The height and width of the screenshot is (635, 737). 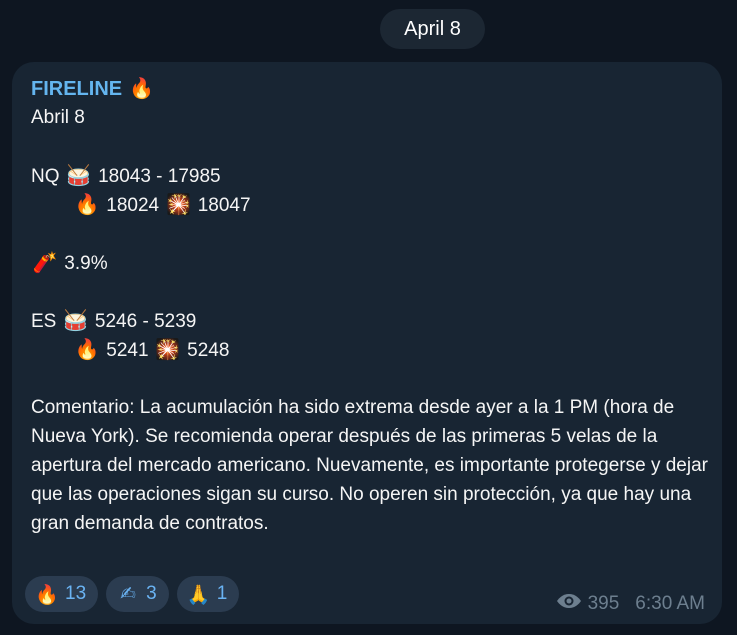 What do you see at coordinates (128, 594) in the screenshot?
I see `writing-hand-icon: ✍` at bounding box center [128, 594].